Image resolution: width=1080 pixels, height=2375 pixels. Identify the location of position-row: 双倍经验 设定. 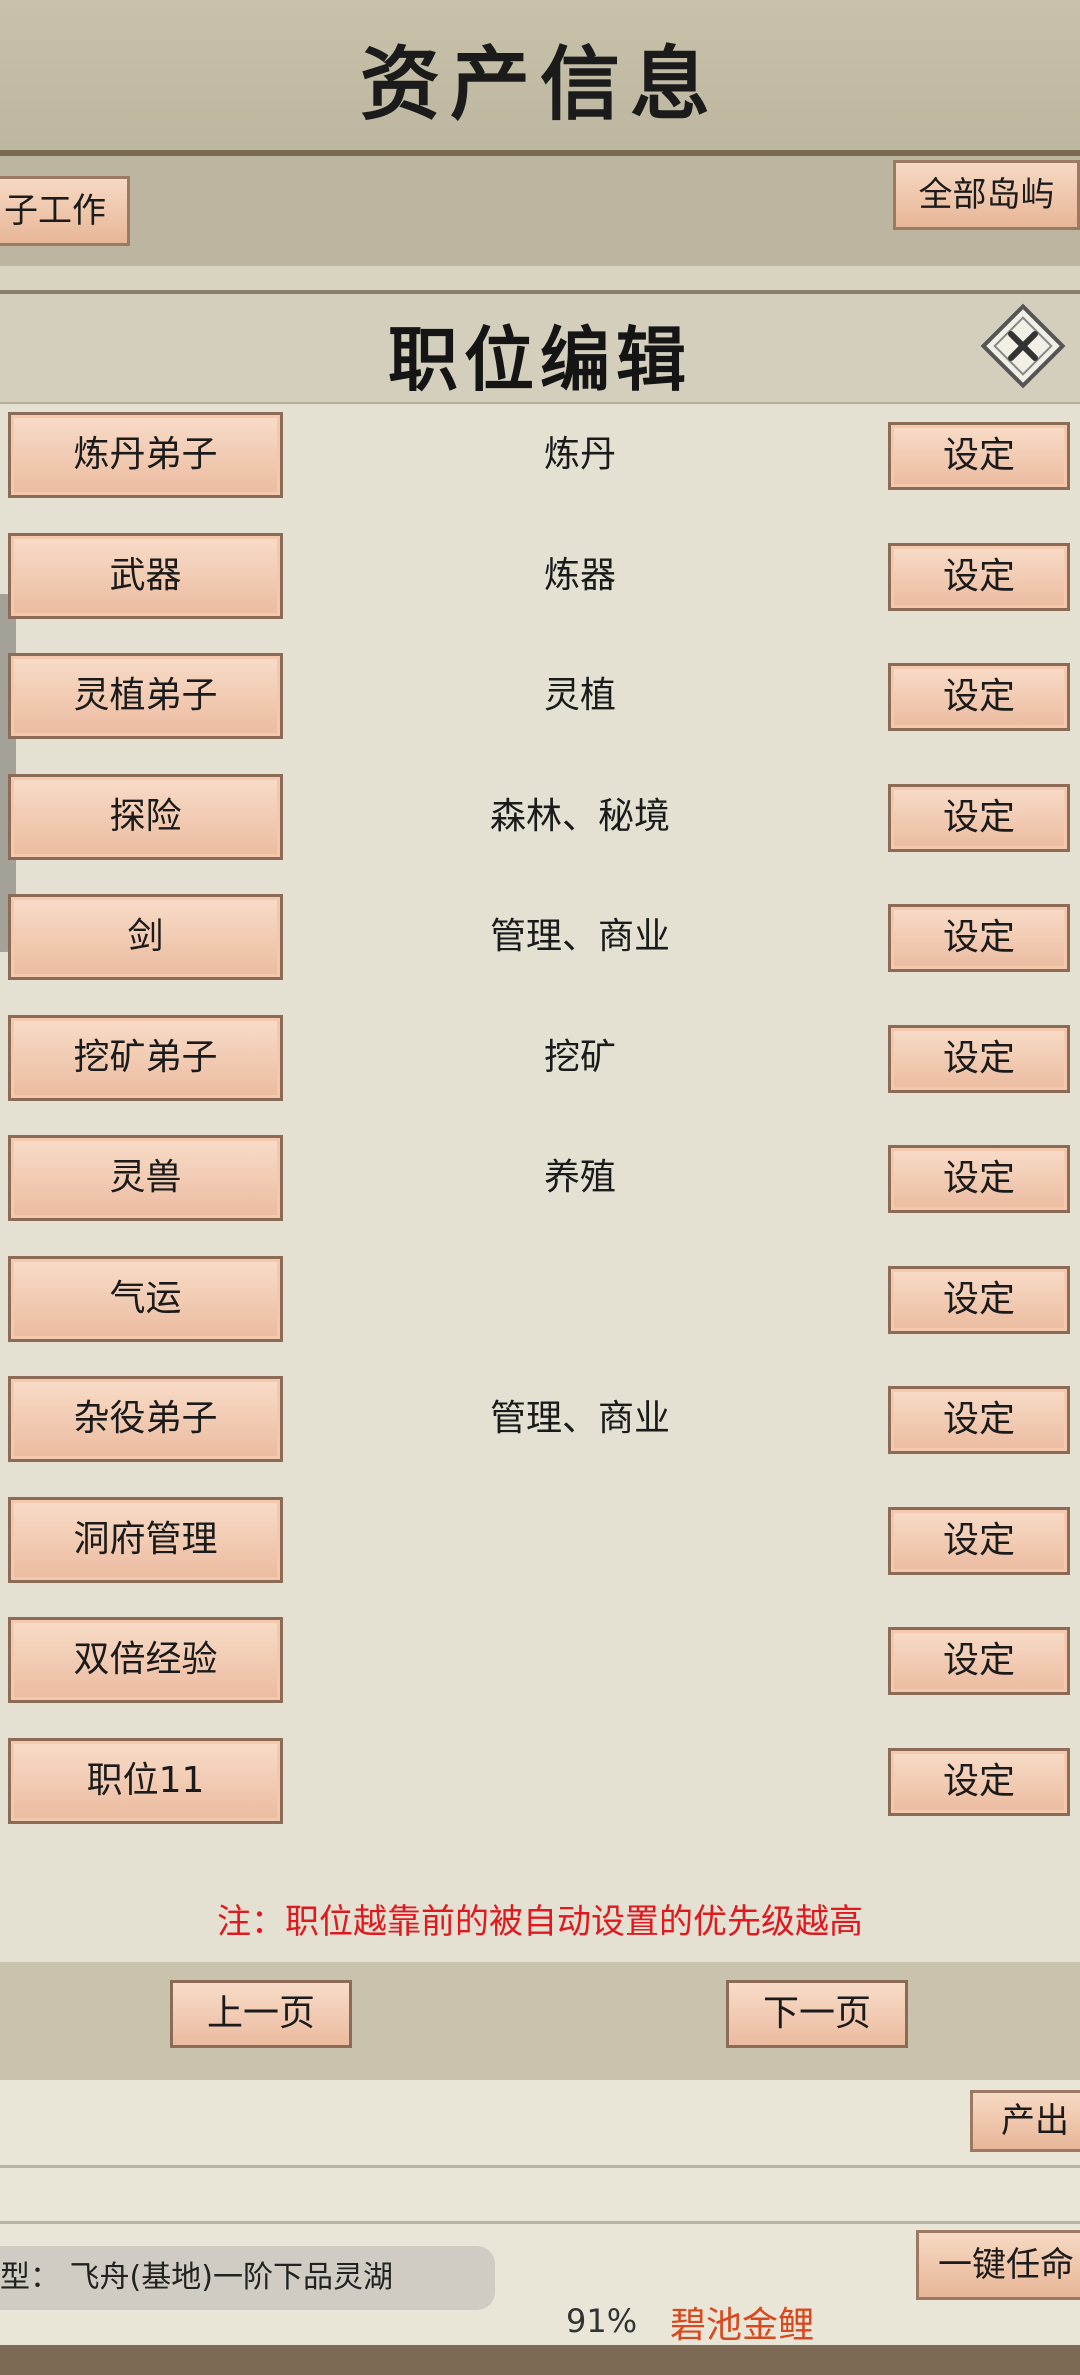
(540, 1662).